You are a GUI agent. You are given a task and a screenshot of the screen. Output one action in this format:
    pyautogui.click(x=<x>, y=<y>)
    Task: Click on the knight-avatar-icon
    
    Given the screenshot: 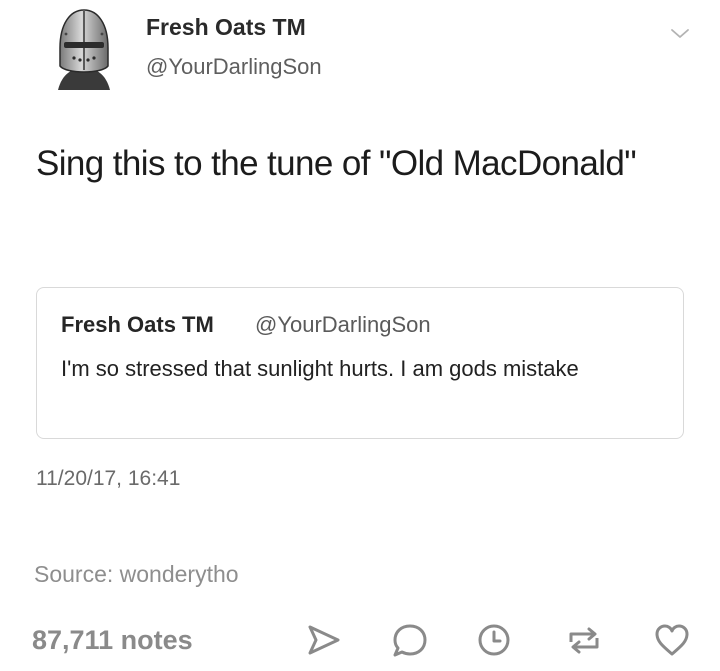 What is the action you would take?
    pyautogui.click(x=84, y=49)
    